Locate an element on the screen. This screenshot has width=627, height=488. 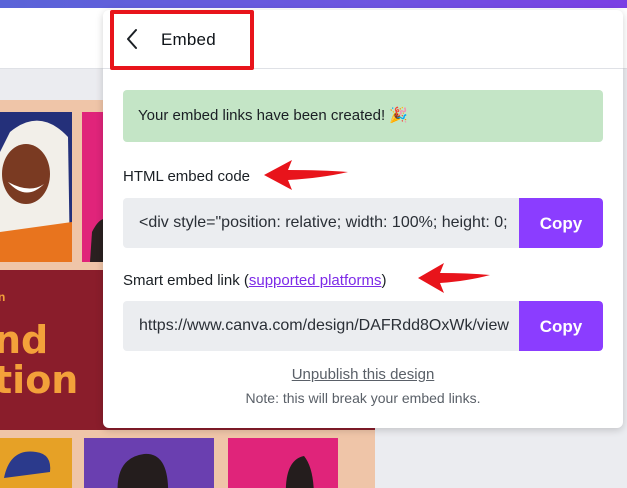
html-embed-label: HTML embed code is located at coordinates (187, 176).